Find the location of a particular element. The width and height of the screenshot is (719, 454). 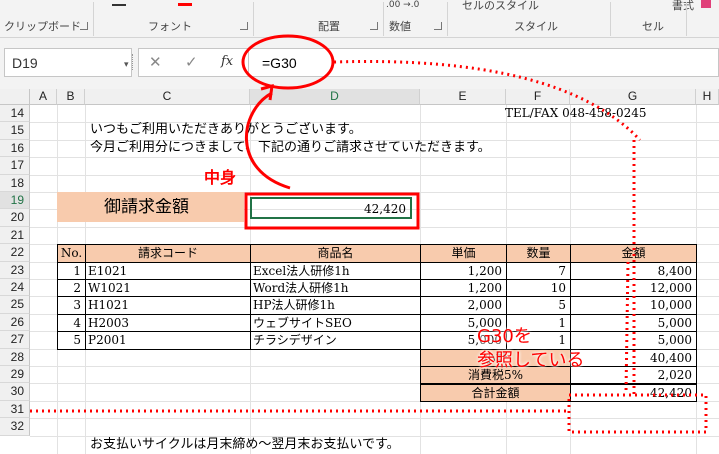

contents-annotation: 中身 is located at coordinates (220, 177).